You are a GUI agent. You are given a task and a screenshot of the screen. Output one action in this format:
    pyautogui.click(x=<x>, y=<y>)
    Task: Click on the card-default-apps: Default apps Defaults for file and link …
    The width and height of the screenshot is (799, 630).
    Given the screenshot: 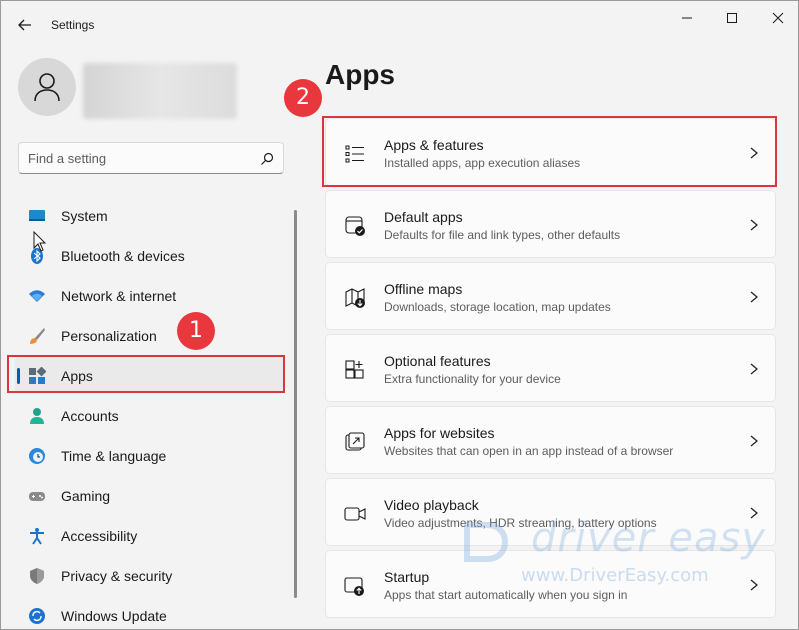 What is the action you would take?
    pyautogui.click(x=550, y=224)
    